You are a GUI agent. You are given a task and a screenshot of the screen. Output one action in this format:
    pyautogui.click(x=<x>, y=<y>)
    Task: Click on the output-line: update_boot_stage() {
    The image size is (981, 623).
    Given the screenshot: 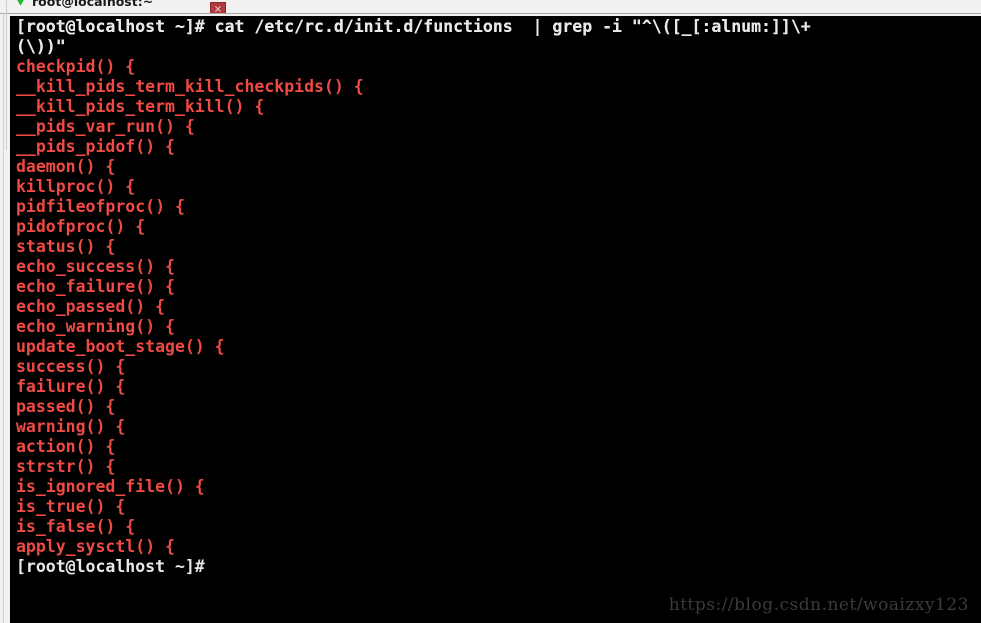 What is the action you would take?
    pyautogui.click(x=120, y=346)
    